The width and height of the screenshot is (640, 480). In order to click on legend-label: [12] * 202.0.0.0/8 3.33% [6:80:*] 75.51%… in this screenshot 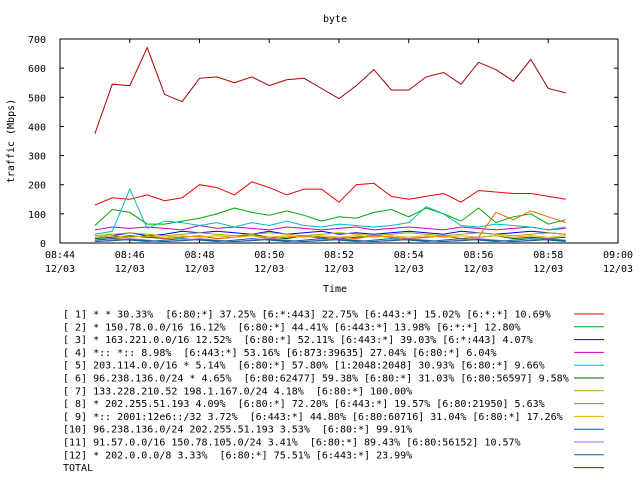, I will do `click(237, 455)`.